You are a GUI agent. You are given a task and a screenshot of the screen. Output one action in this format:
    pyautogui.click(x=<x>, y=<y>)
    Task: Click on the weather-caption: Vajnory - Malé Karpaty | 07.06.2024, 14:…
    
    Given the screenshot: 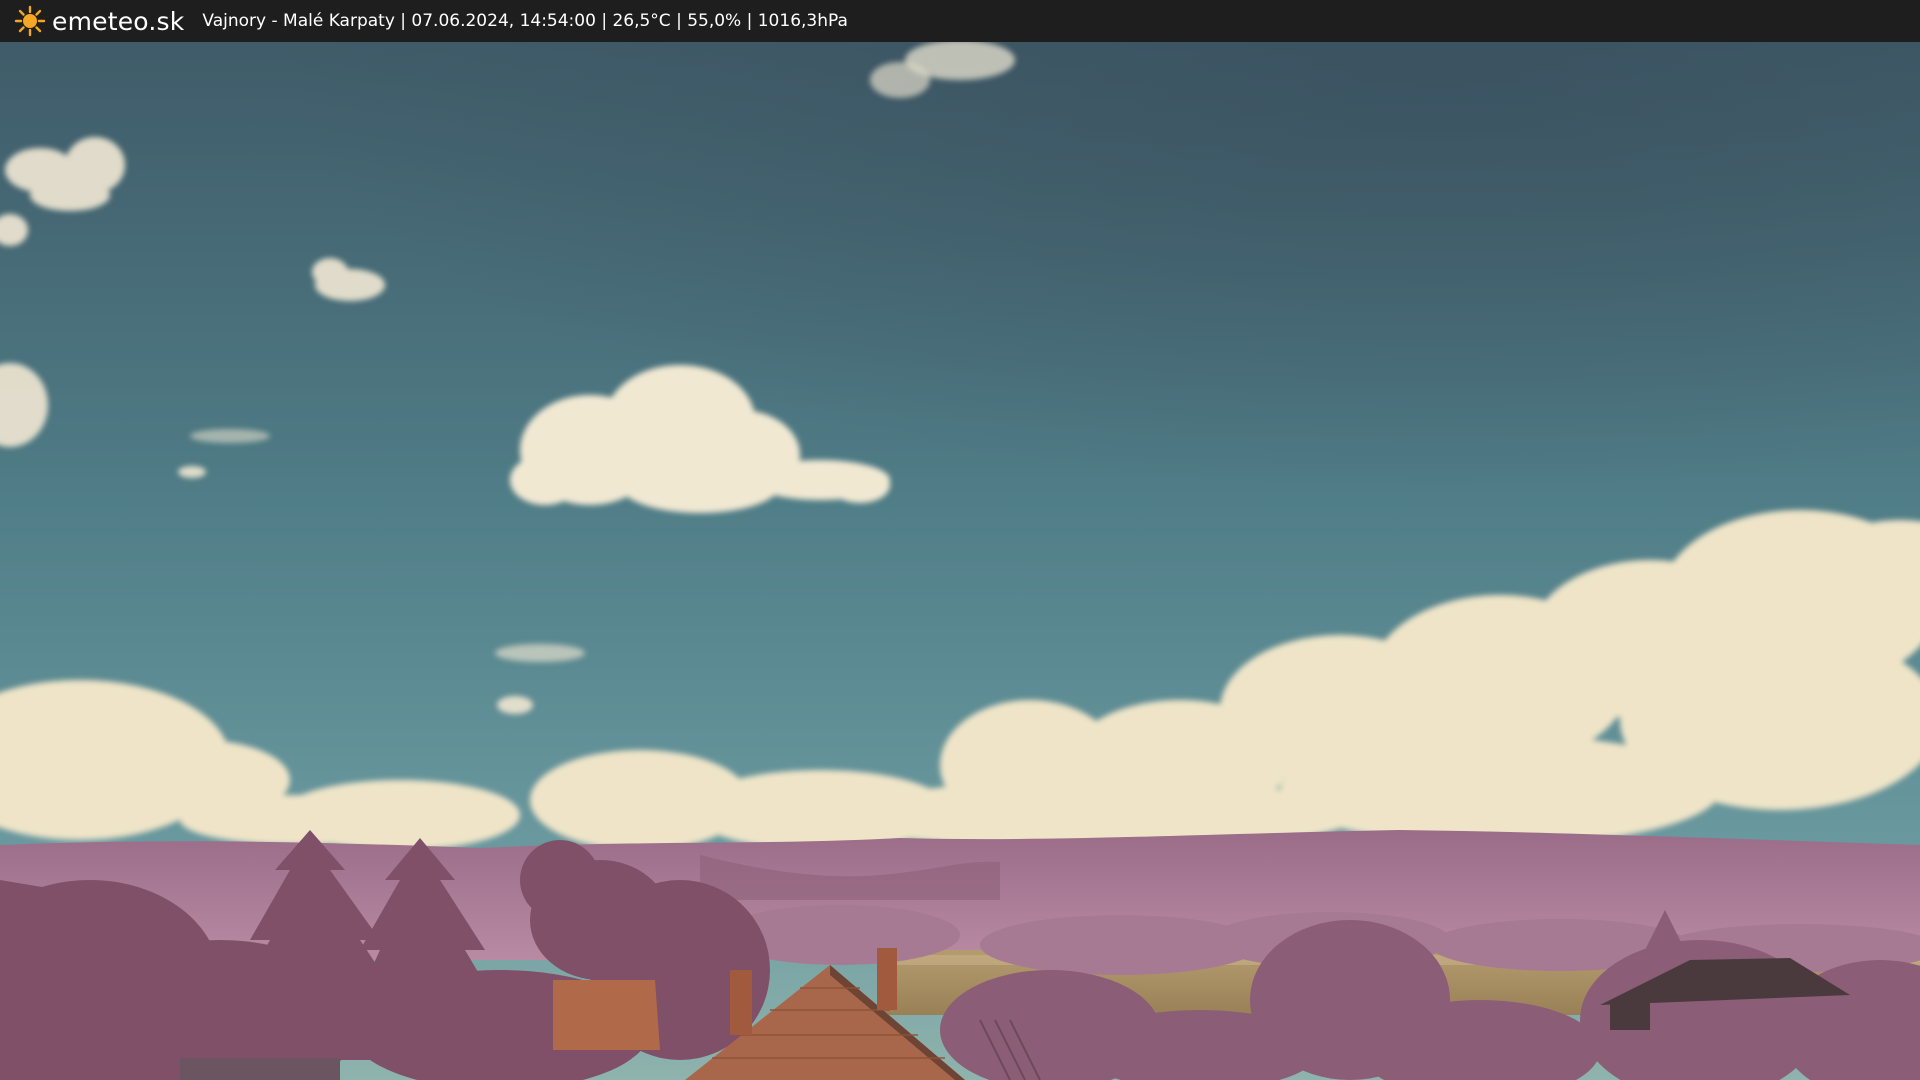 What is the action you would take?
    pyautogui.click(x=525, y=21)
    